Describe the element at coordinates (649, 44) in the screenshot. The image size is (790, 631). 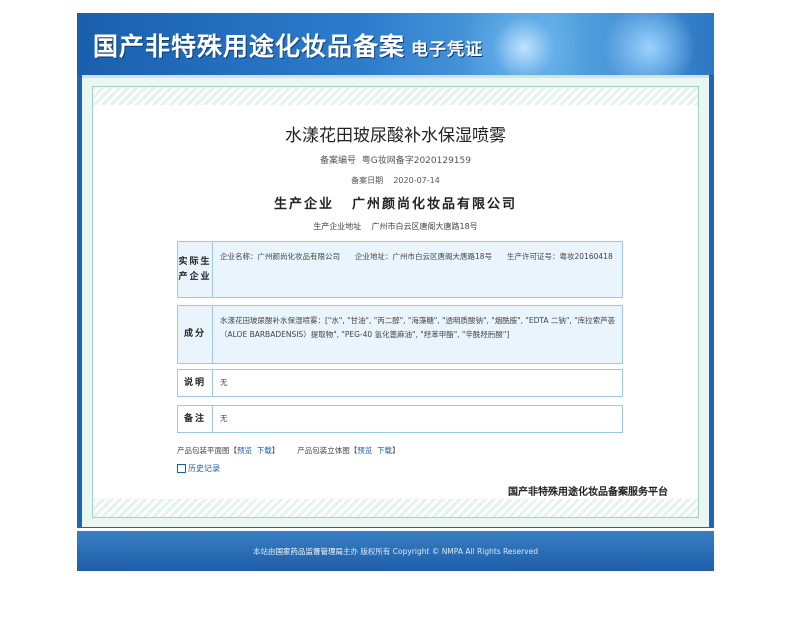
I see `banner-decoration` at that location.